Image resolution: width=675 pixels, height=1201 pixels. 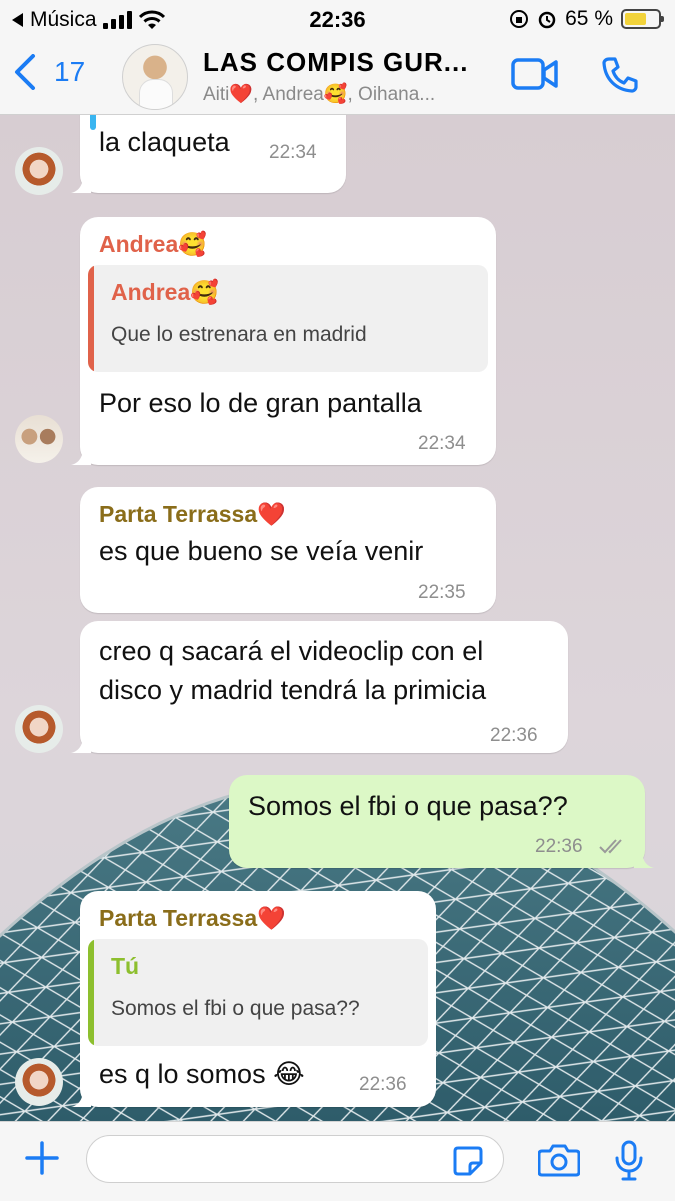 I want to click on video-call-icon, so click(x=535, y=74).